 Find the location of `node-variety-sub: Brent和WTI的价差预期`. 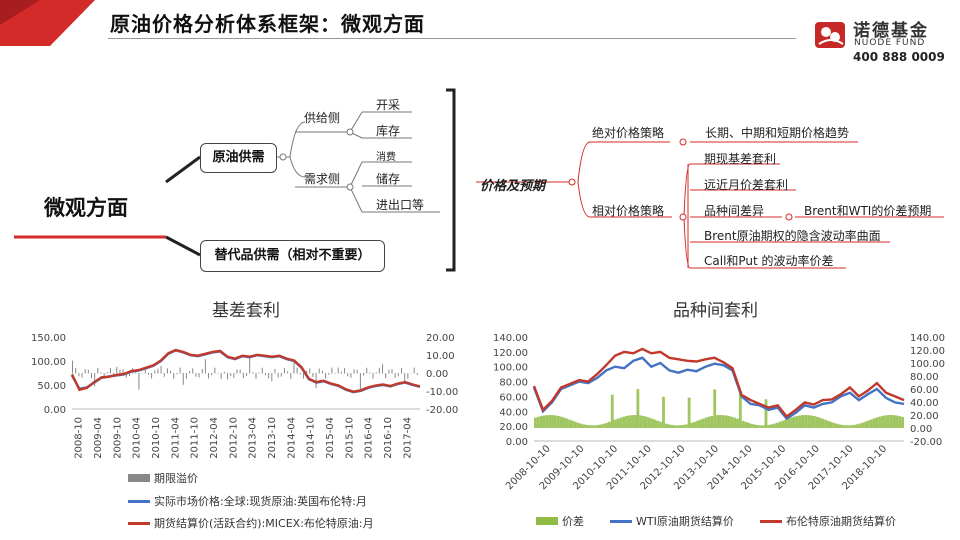

node-variety-sub: Brent和WTI的价差预期 is located at coordinates (868, 211).